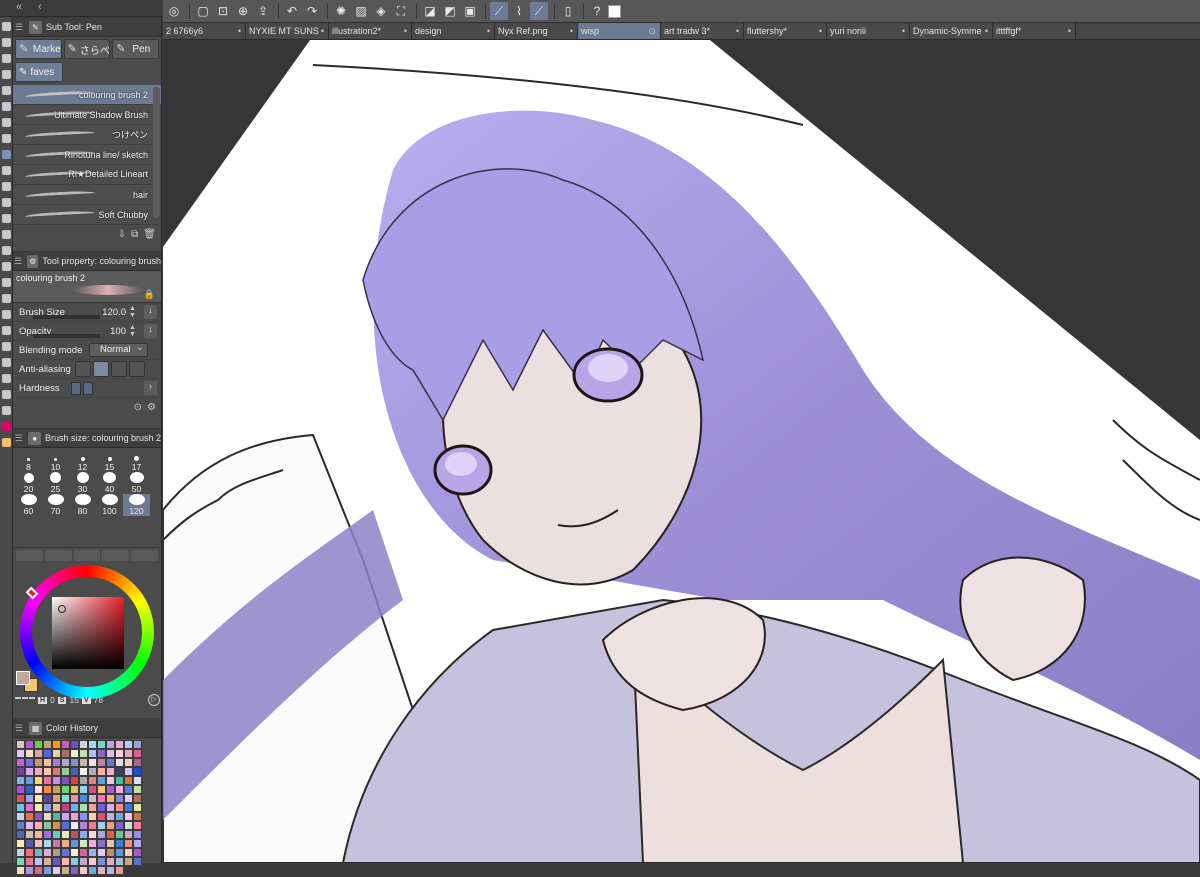 The width and height of the screenshot is (1200, 877). Describe the element at coordinates (6, 426) in the screenshot. I see `main-color-swatch-icon` at that location.